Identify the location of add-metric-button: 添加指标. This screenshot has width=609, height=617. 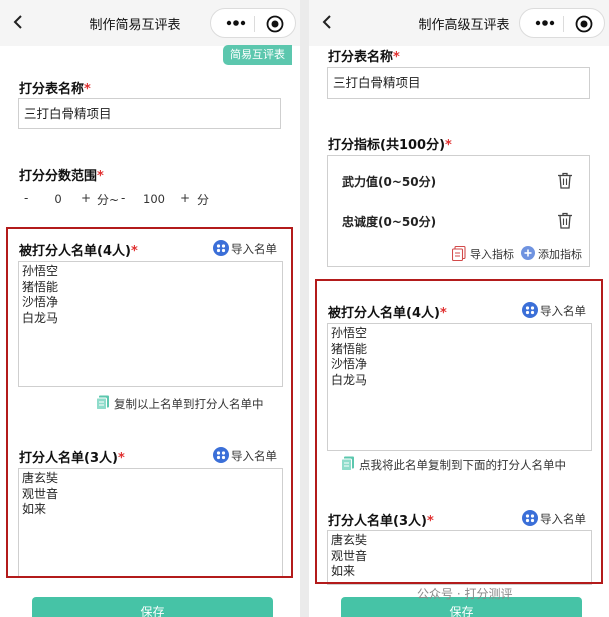
(556, 254).